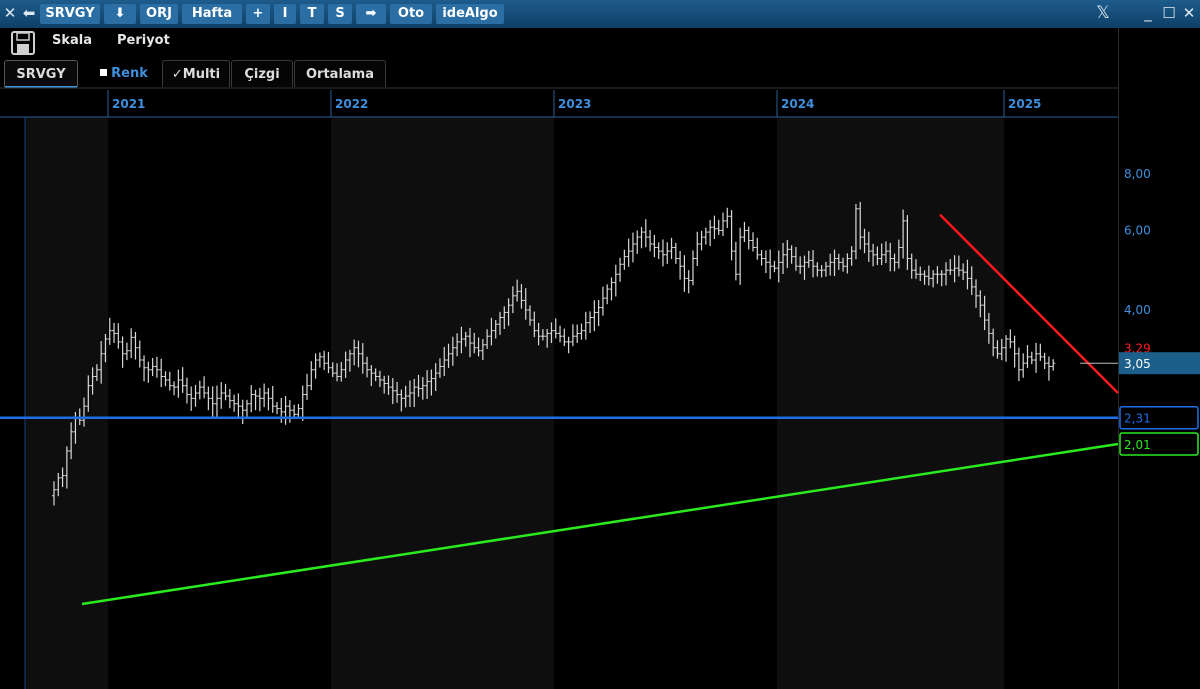 This screenshot has width=1200, height=689. Describe the element at coordinates (340, 14) in the screenshot. I see `s-button: S` at that location.